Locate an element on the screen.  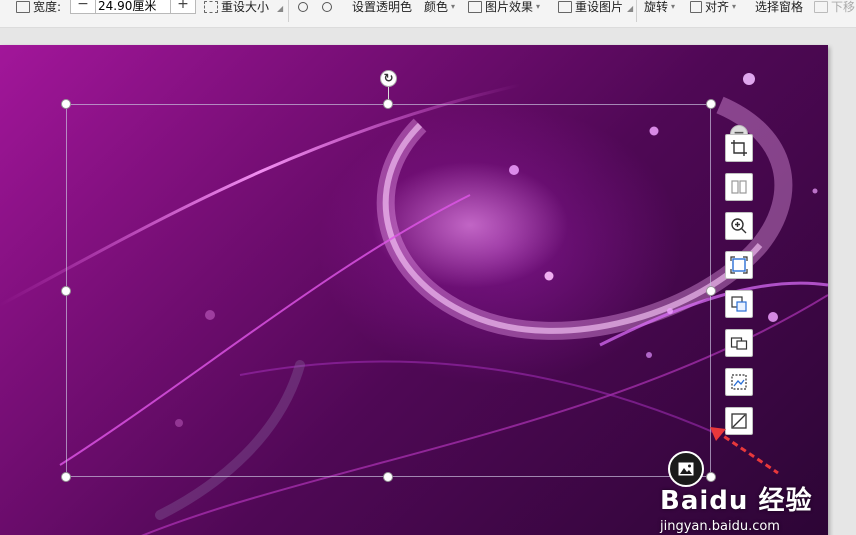
selection-pane-button: 选择窗格 is located at coordinates (779, 7).